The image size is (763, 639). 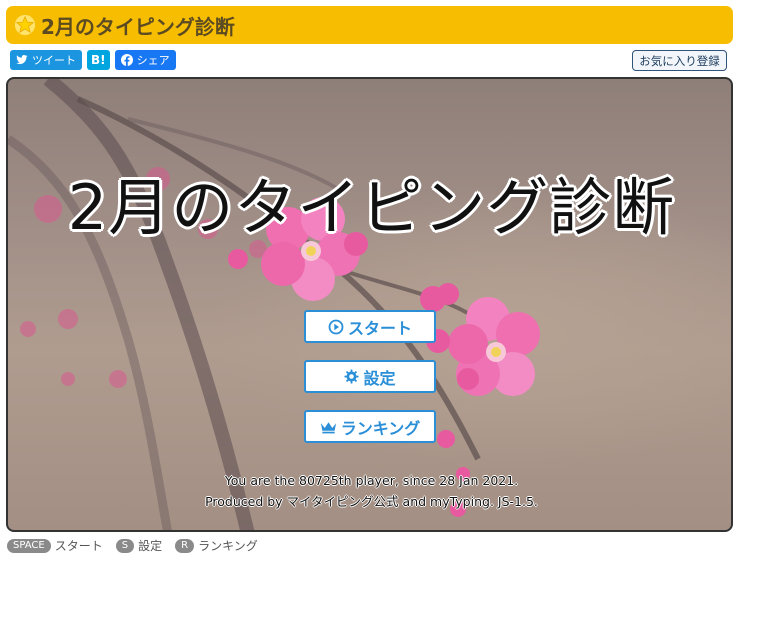 I want to click on twitter-icon, so click(x=22, y=60).